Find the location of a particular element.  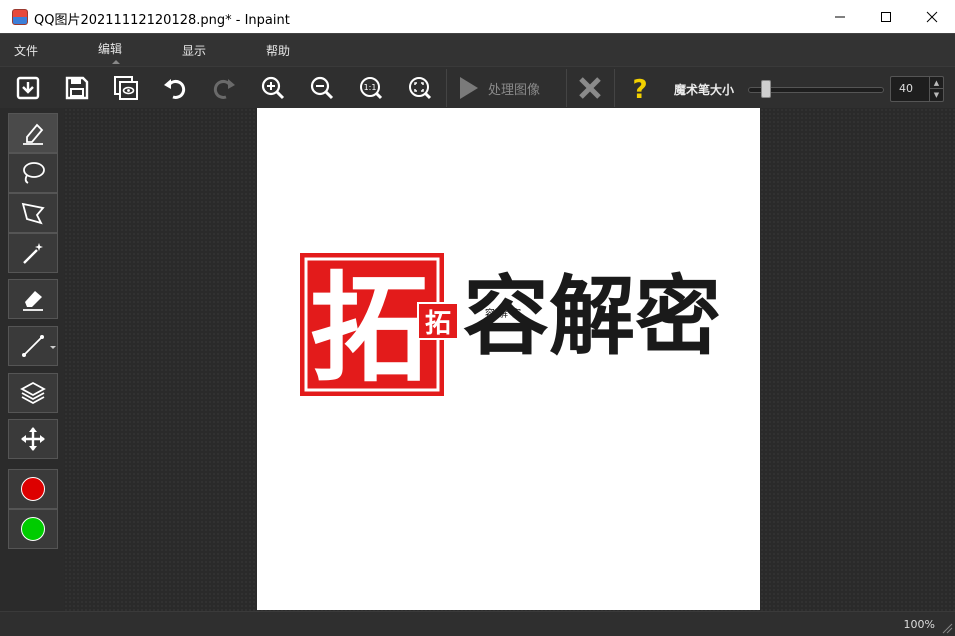

move-tool-button is located at coordinates (33, 439).